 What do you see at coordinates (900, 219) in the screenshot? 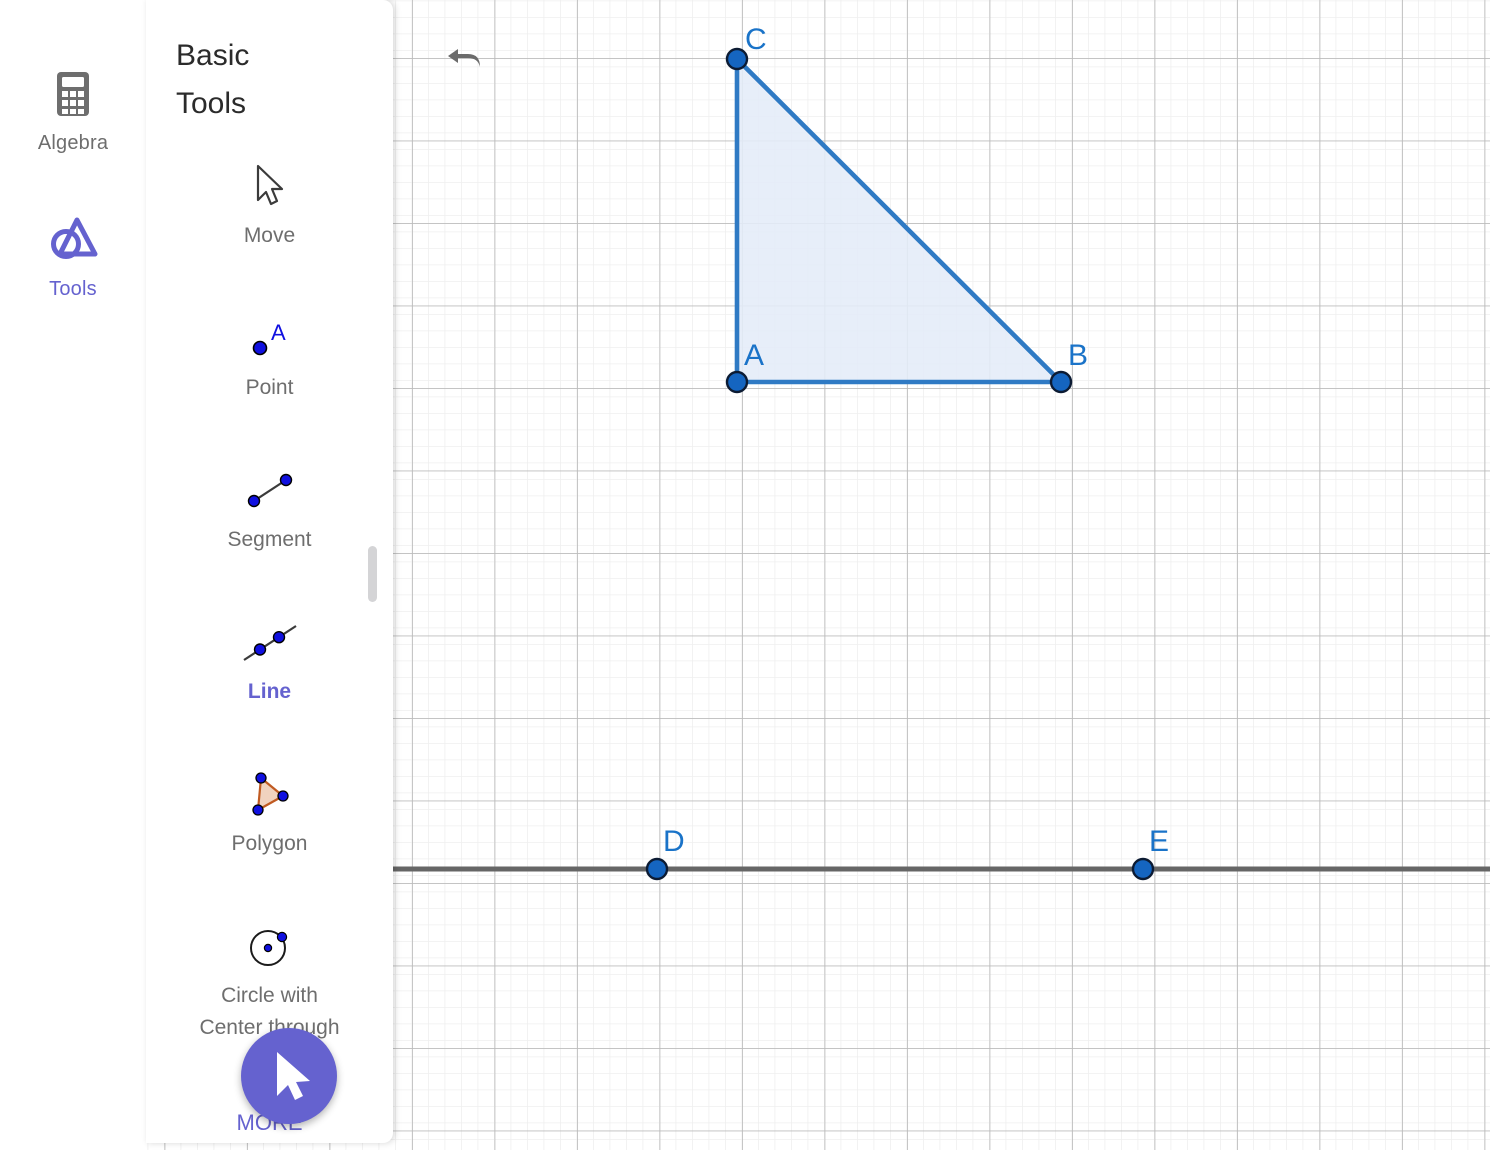
I see `triangle-abc` at bounding box center [900, 219].